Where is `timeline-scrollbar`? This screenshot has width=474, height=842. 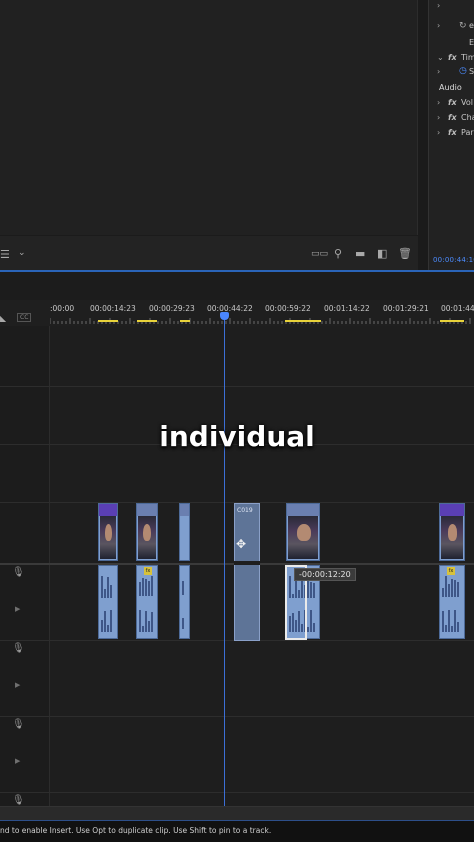 timeline-scrollbar is located at coordinates (237, 813).